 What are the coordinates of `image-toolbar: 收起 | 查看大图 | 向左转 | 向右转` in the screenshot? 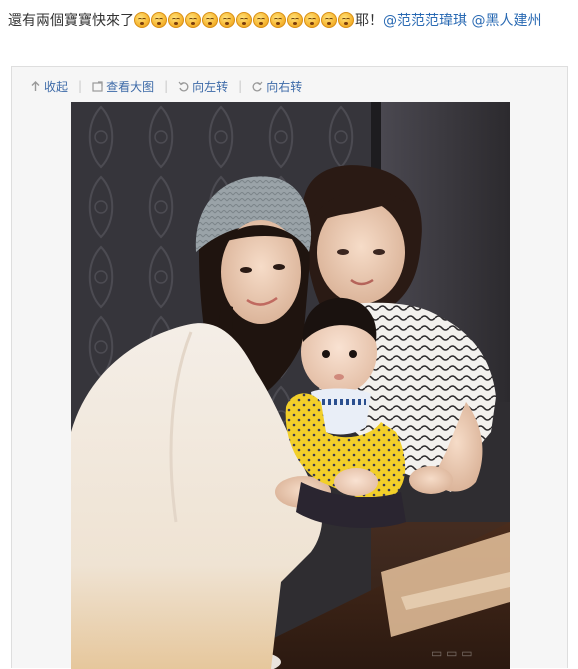 It's located at (166, 86).